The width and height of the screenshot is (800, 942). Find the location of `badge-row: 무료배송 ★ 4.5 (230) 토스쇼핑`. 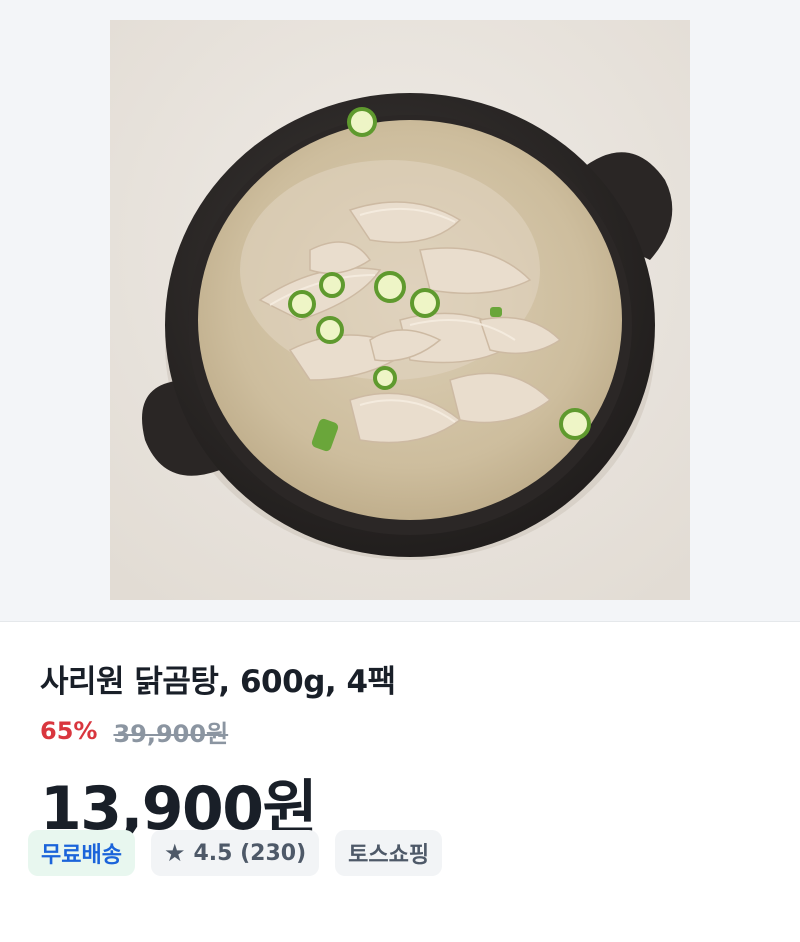

badge-row: 무료배송 ★ 4.5 (230) 토스쇼핑 is located at coordinates (235, 853).